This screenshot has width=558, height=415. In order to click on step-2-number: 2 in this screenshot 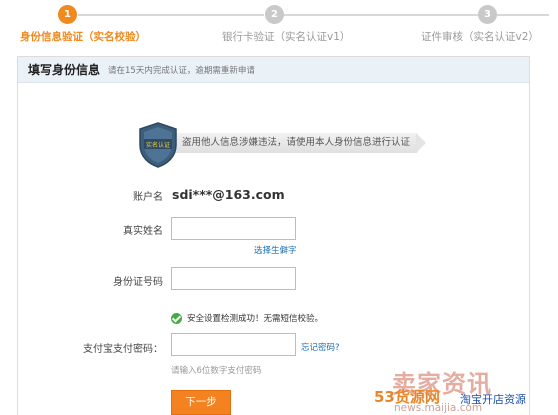, I will do `click(274, 14)`.